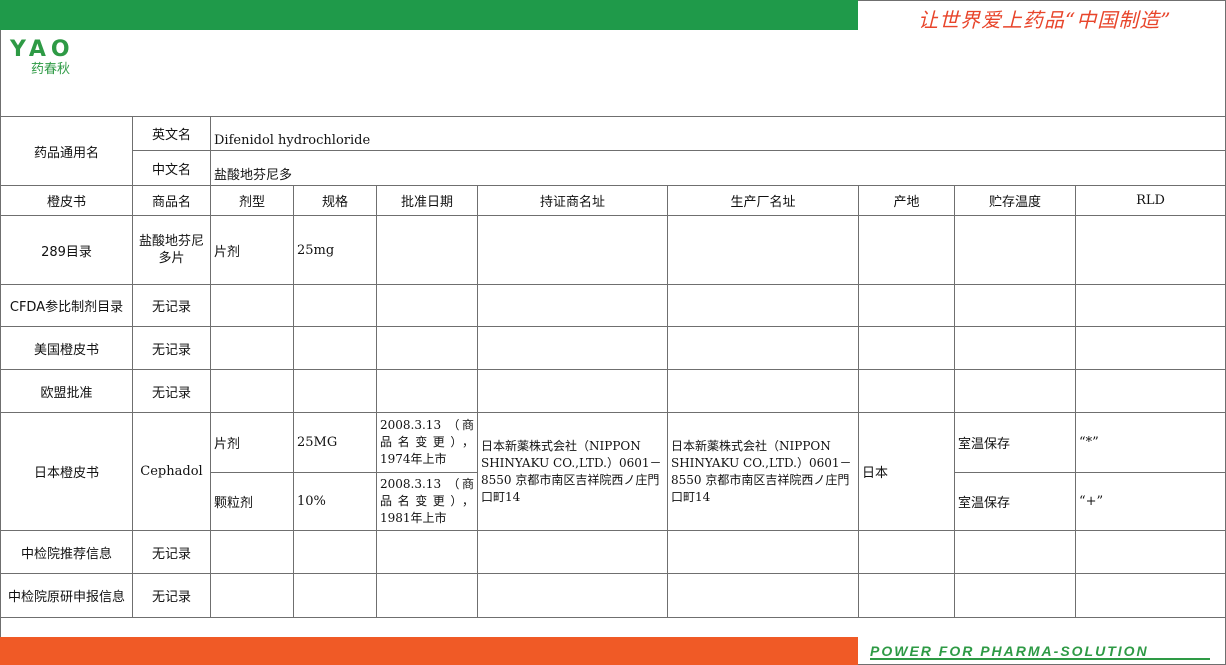 The height and width of the screenshot is (665, 1226). What do you see at coordinates (613, 552) in the screenshot?
I see `table-row: 中检院推荐信息 无记录` at bounding box center [613, 552].